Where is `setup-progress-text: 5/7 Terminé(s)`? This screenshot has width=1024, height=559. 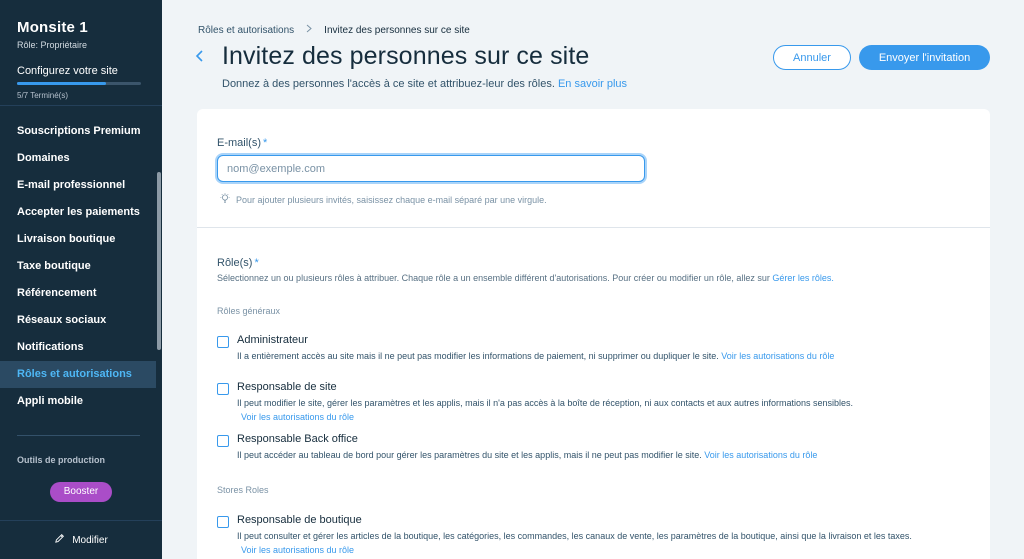
setup-progress-text: 5/7 Terminé(s) is located at coordinates (42, 95).